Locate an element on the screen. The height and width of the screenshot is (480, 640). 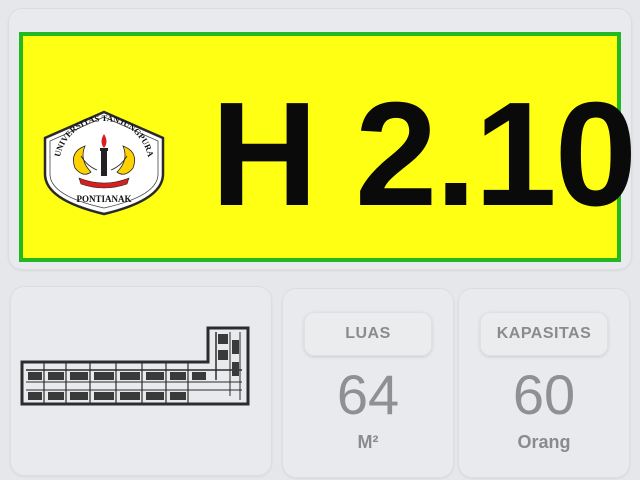
capacity-unit: Orang is located at coordinates (544, 442).